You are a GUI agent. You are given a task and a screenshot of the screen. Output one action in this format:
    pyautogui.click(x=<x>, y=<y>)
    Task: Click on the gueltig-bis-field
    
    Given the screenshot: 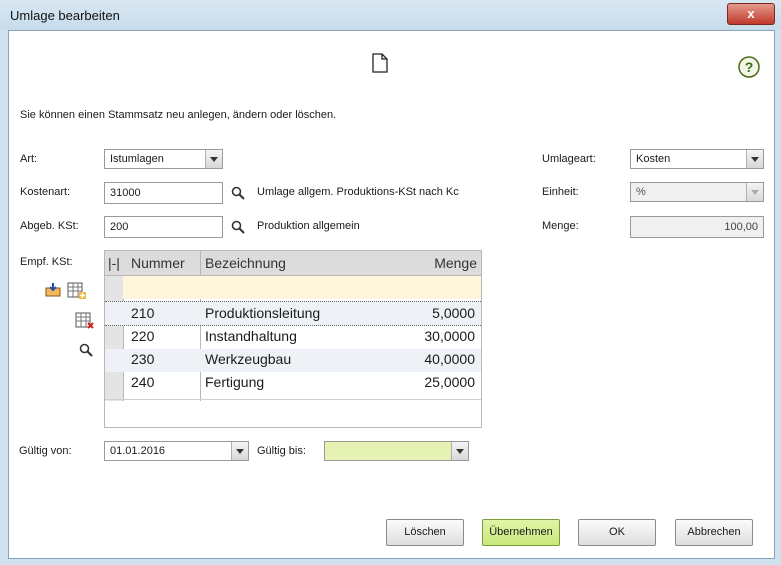 What is the action you would take?
    pyautogui.click(x=396, y=451)
    